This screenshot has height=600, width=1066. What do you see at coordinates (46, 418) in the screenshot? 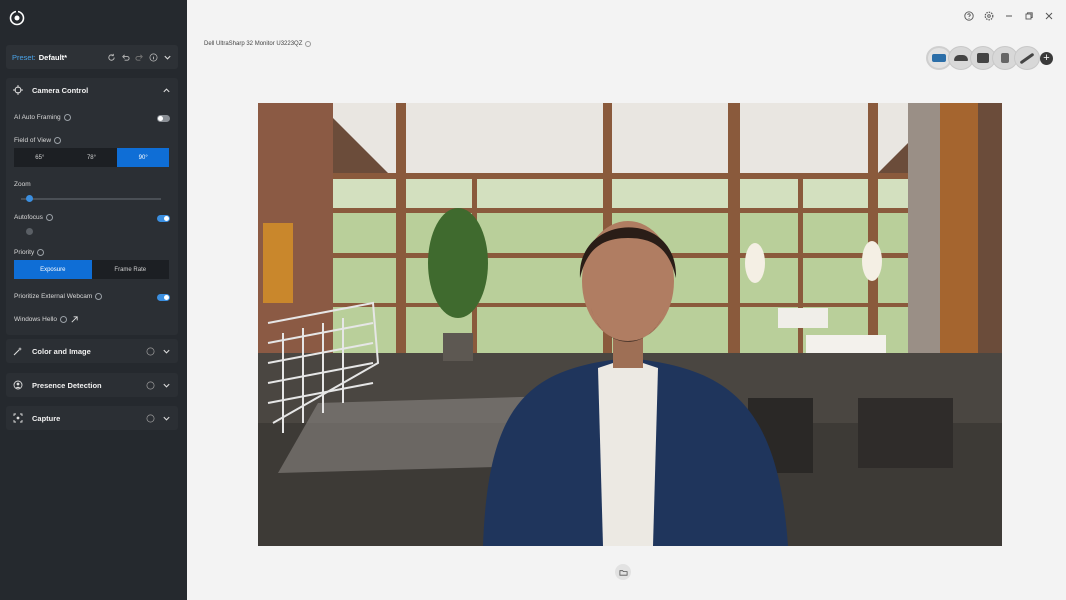
I see `capture-title: Capture` at bounding box center [46, 418].